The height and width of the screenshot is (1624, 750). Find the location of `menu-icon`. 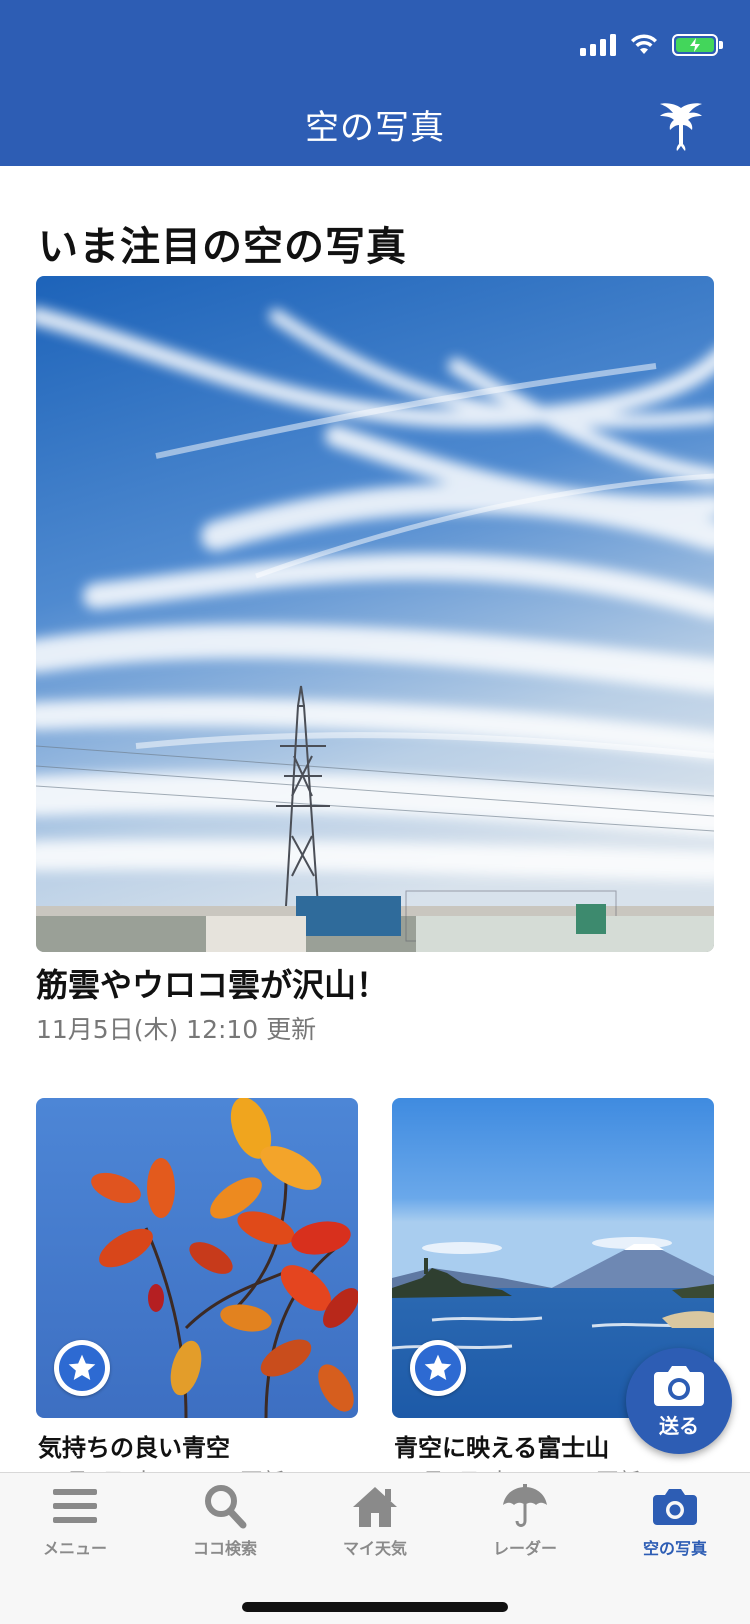

menu-icon is located at coordinates (75, 1506).